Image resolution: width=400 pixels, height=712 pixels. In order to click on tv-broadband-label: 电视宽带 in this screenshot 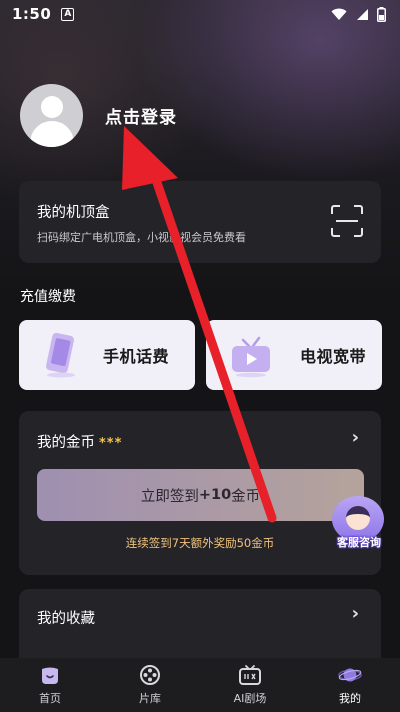, I will do `click(333, 356)`.